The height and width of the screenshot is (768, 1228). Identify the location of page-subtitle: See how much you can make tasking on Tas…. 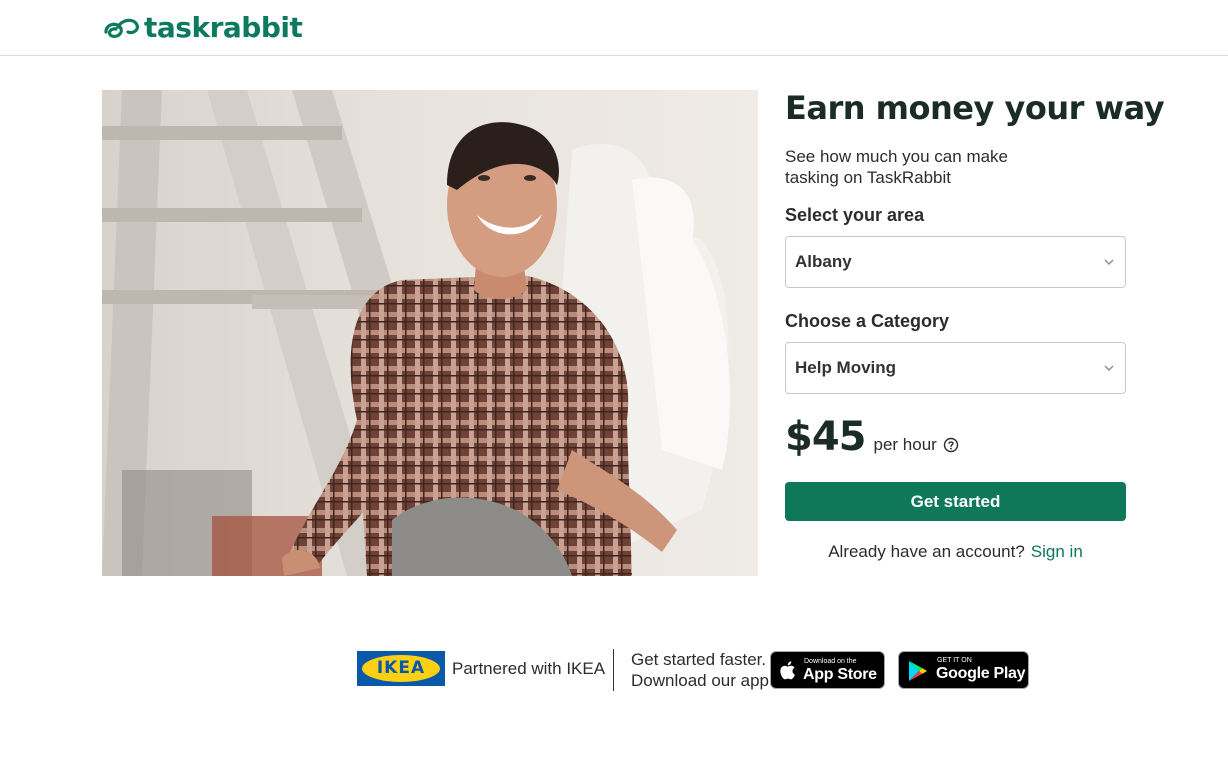
(897, 167).